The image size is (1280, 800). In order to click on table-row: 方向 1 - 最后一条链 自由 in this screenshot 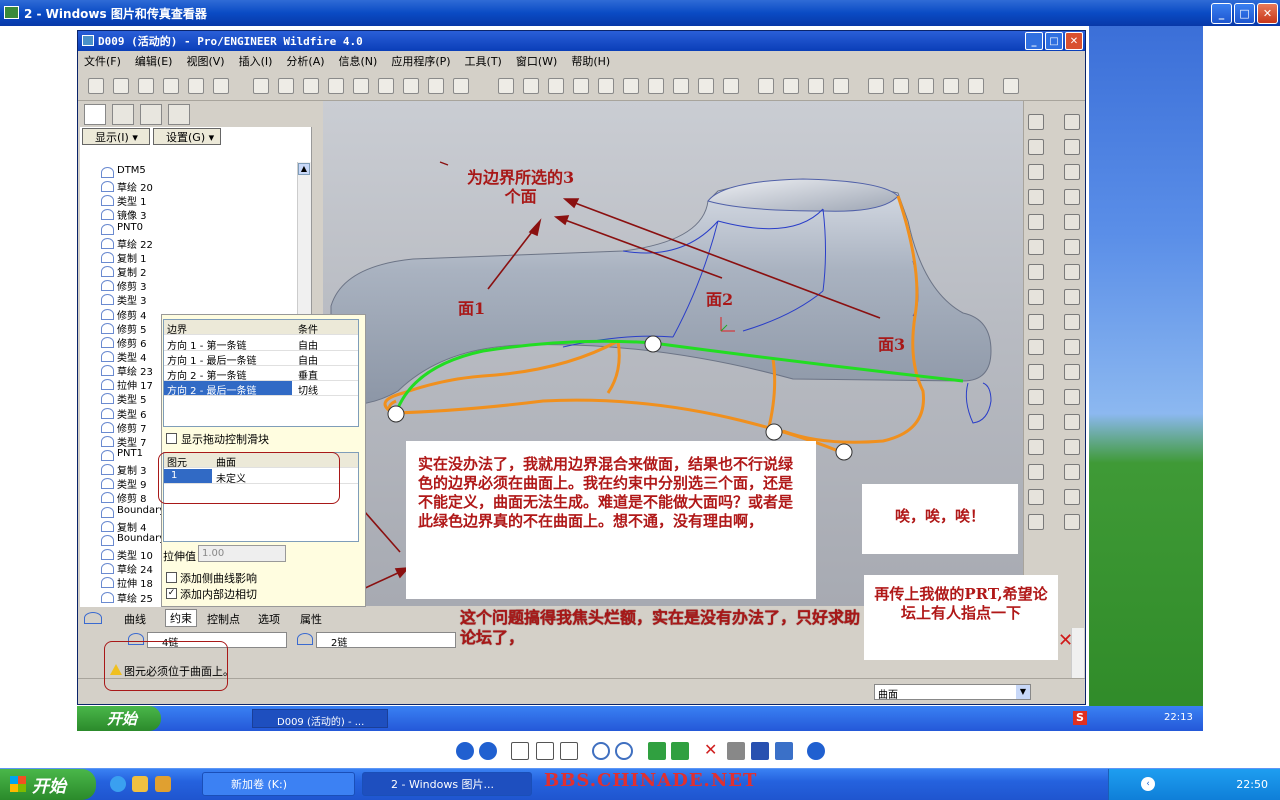, I will do `click(261, 359)`.